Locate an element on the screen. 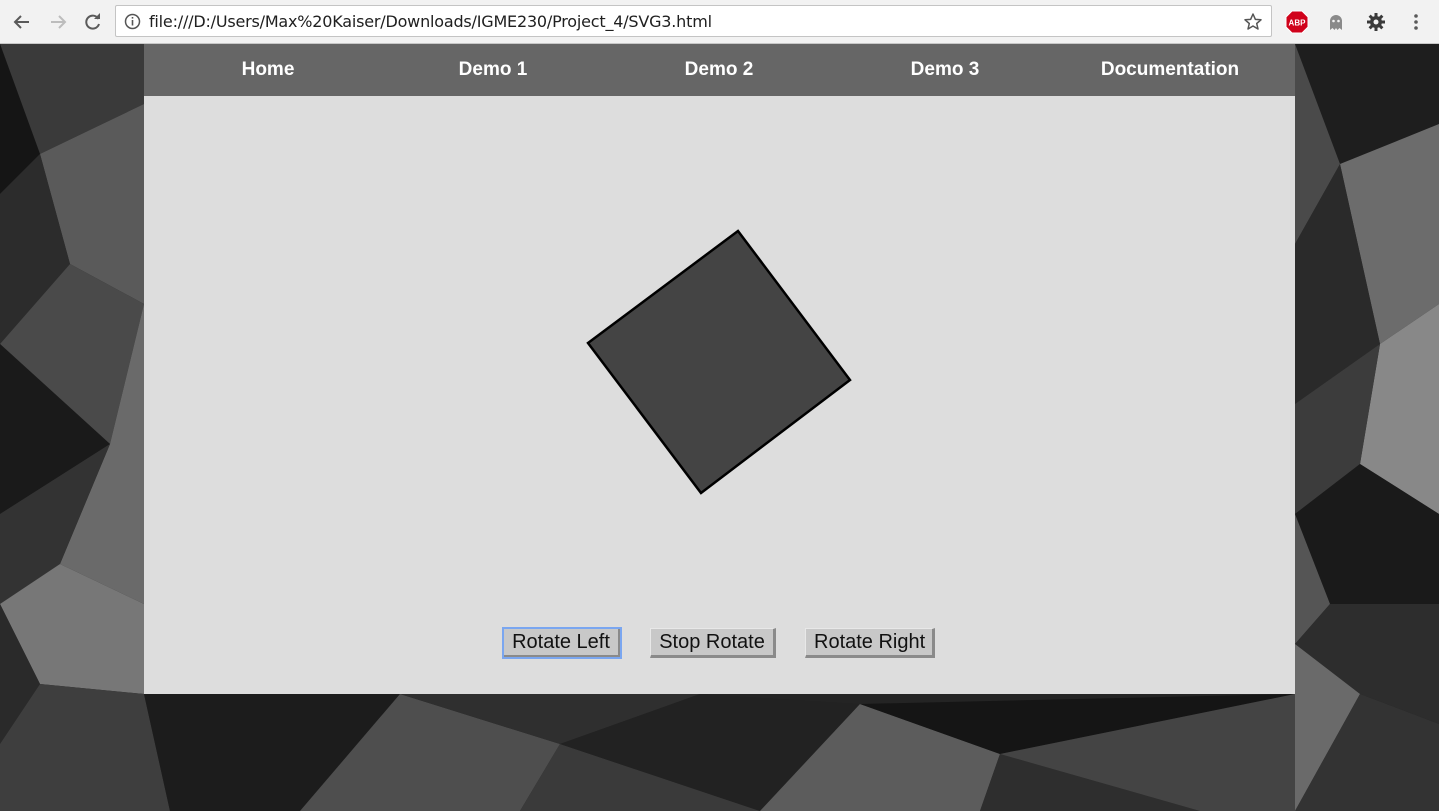 This screenshot has width=1439, height=811. stop-rotate-button: Stop Rotate is located at coordinates (713, 643).